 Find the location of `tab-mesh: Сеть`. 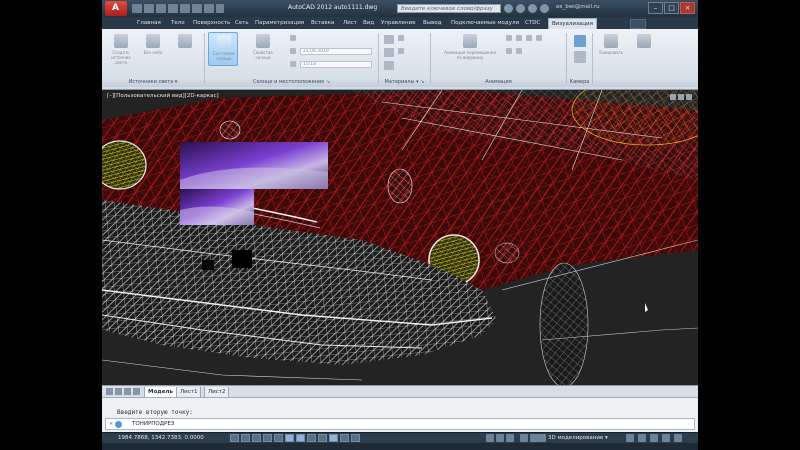

tab-mesh: Сеть is located at coordinates (242, 23).